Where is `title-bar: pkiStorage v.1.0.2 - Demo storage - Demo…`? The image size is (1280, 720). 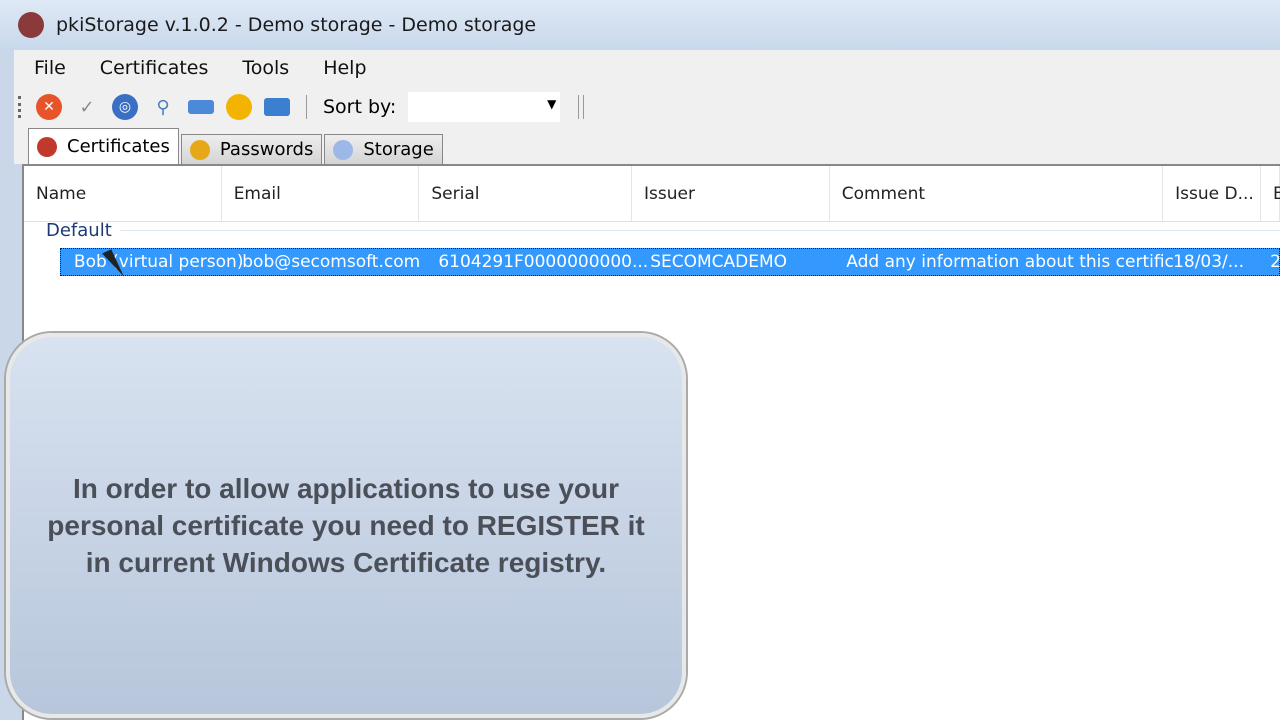 title-bar: pkiStorage v.1.0.2 - Demo storage - Demo… is located at coordinates (640, 25).